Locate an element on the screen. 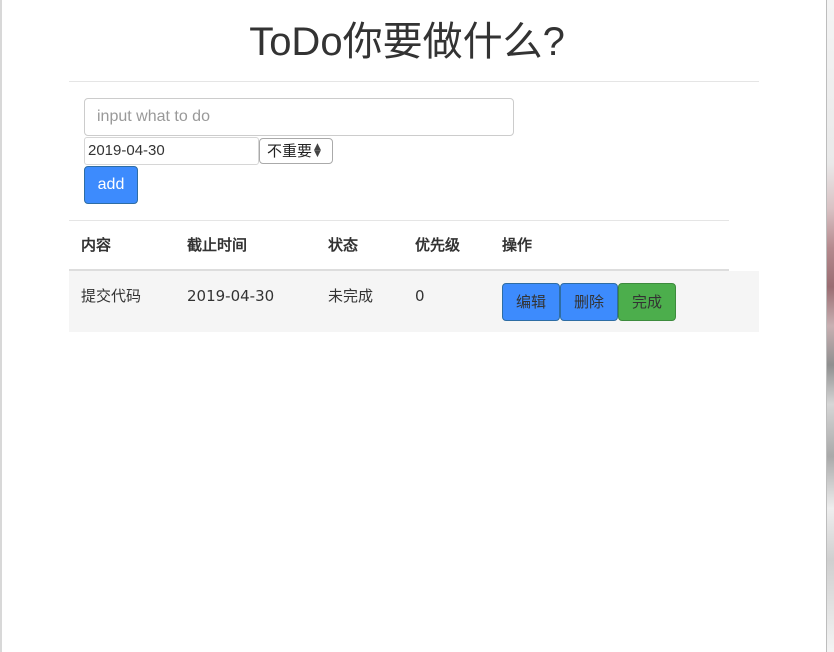  priority-select-value: 不重要 is located at coordinates (290, 151).